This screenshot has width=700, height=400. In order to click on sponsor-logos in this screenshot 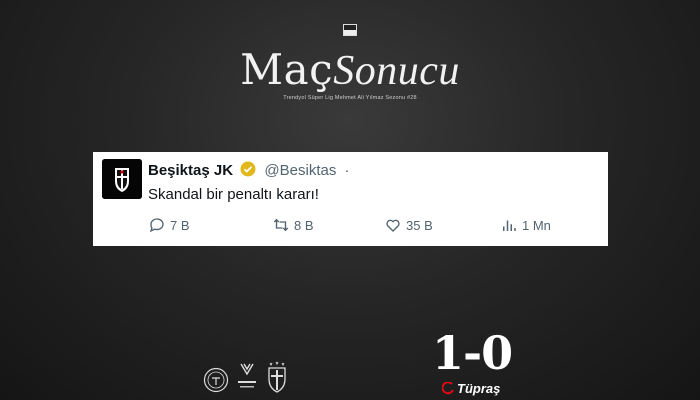, I will do `click(248, 378)`.